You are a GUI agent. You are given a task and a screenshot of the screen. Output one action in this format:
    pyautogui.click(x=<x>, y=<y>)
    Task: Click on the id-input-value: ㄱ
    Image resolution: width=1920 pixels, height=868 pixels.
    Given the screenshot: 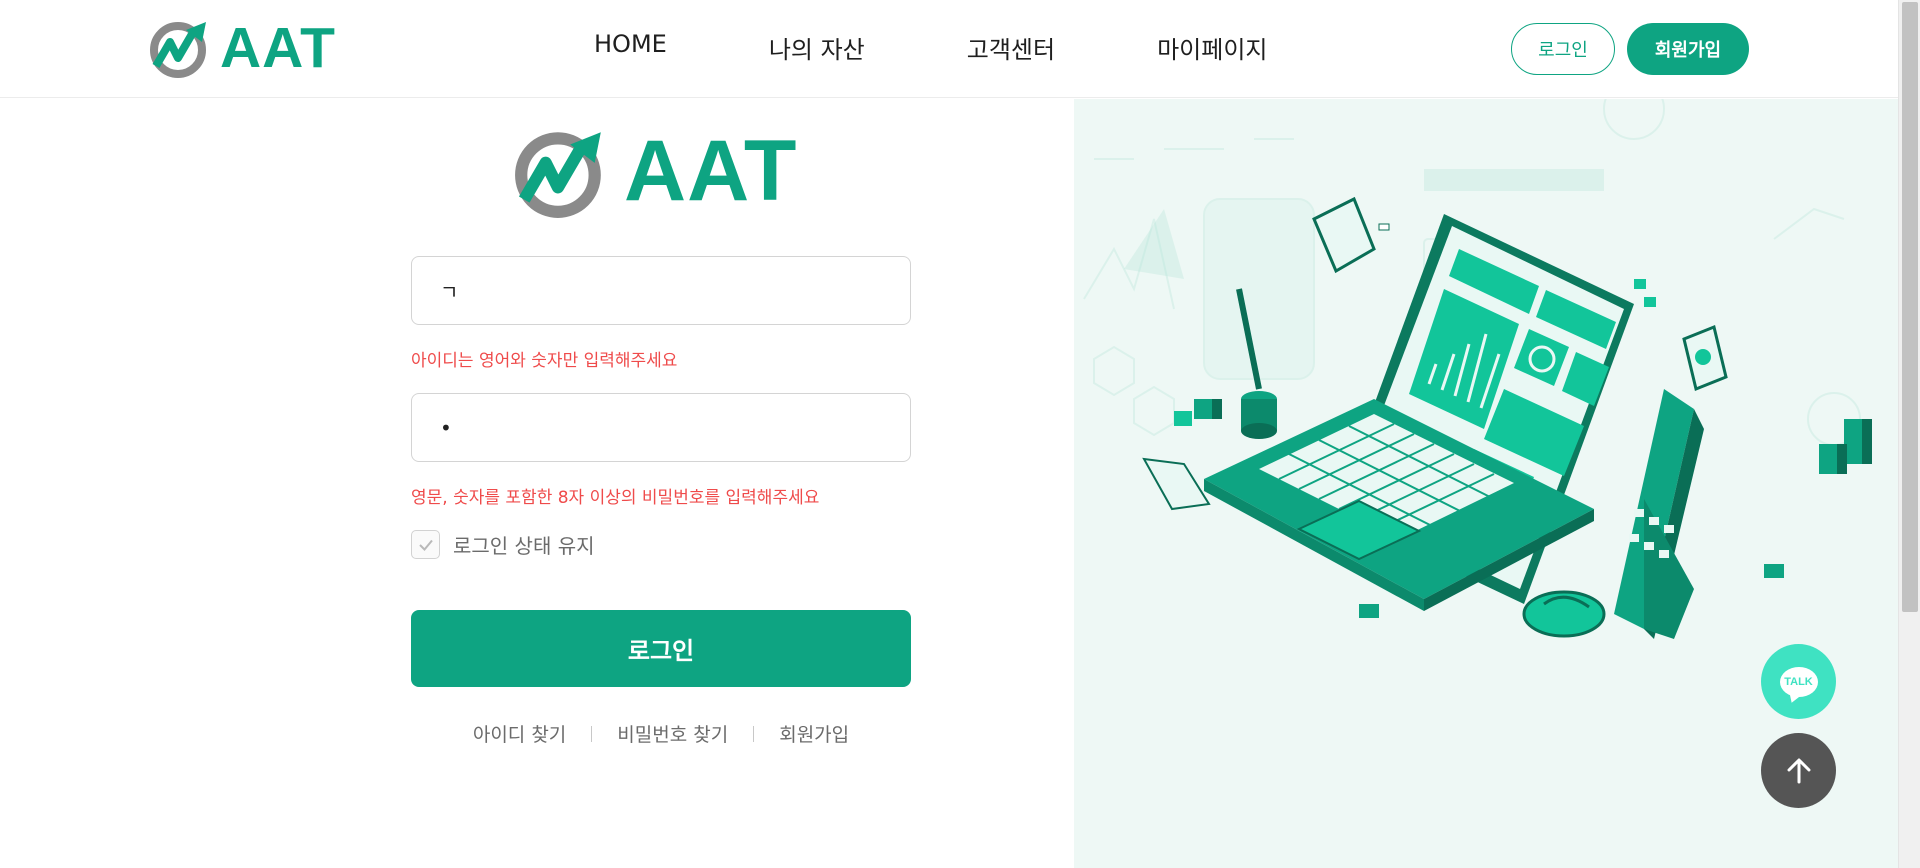 What is the action you would take?
    pyautogui.click(x=449, y=292)
    